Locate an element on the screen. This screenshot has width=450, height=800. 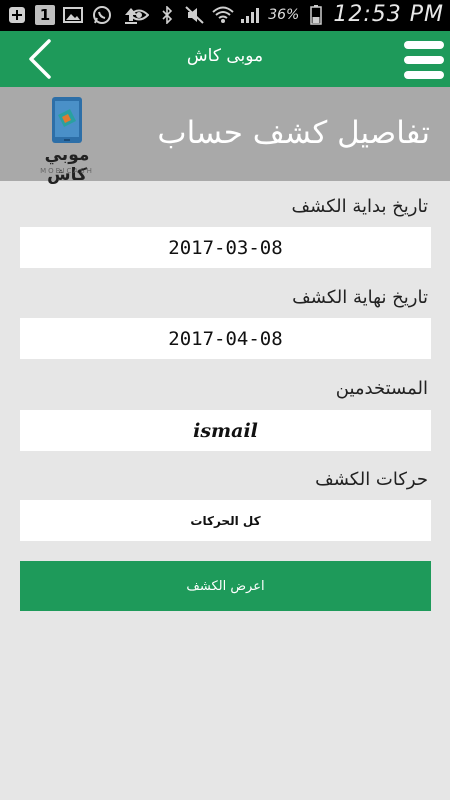
notification-count-badge: 1 is located at coordinates (45, 15).